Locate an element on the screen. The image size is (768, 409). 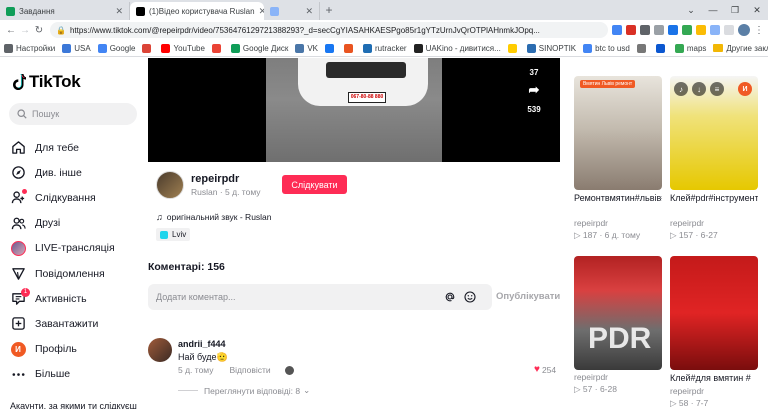
location-tag: Lviv is located at coordinates (173, 234).